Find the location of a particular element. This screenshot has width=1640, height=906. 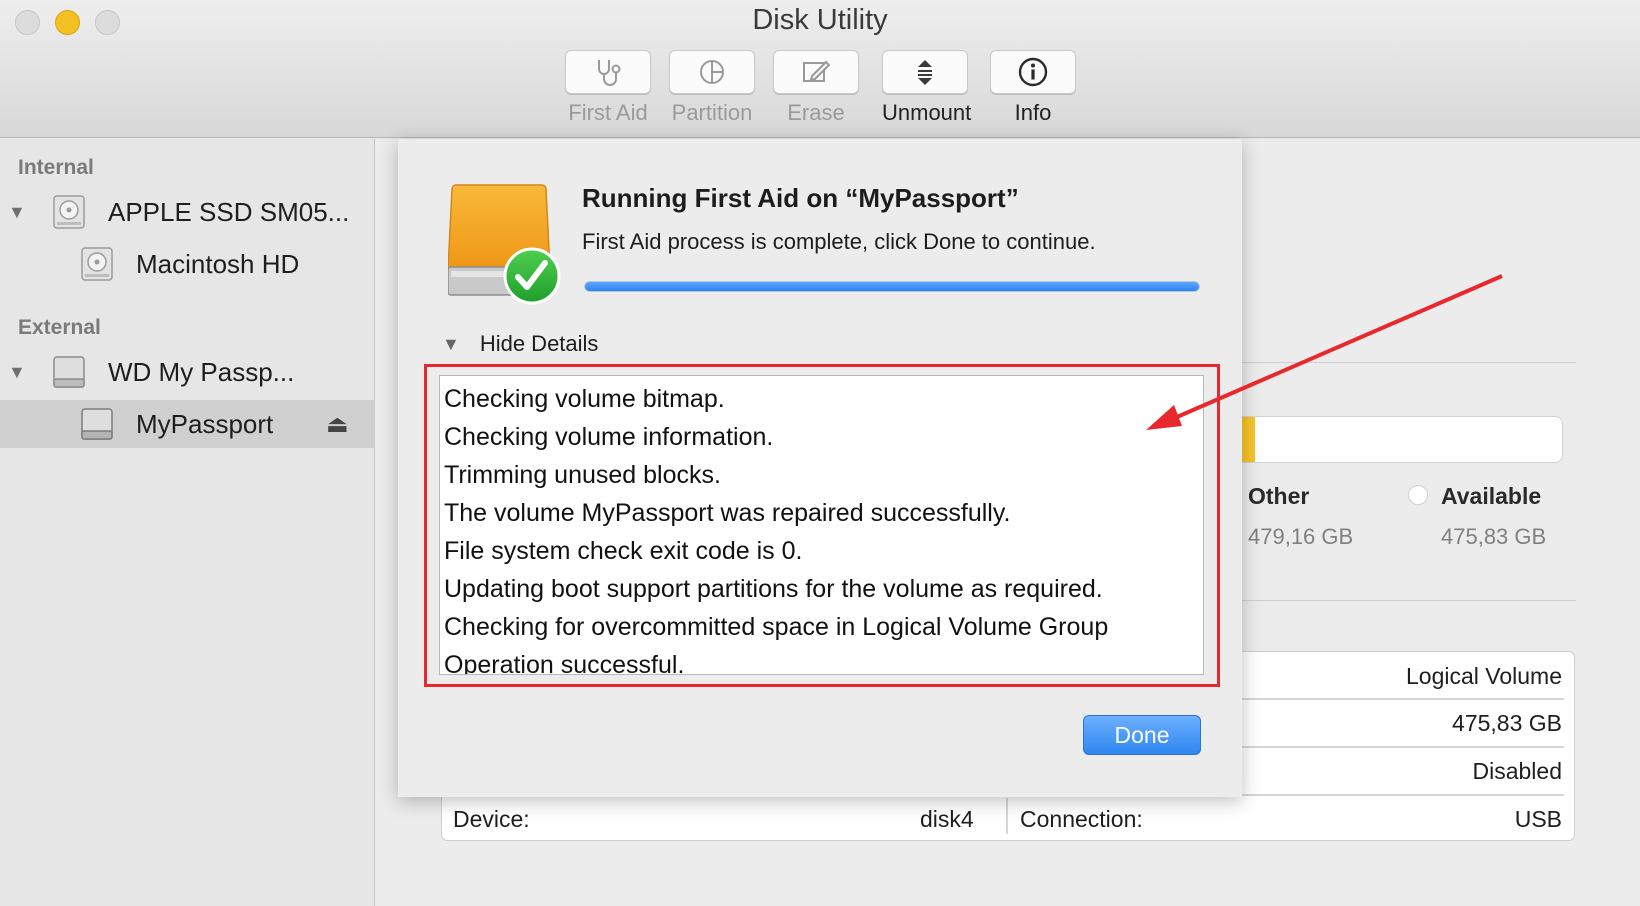

usage-bar is located at coordinates (1381, 439).